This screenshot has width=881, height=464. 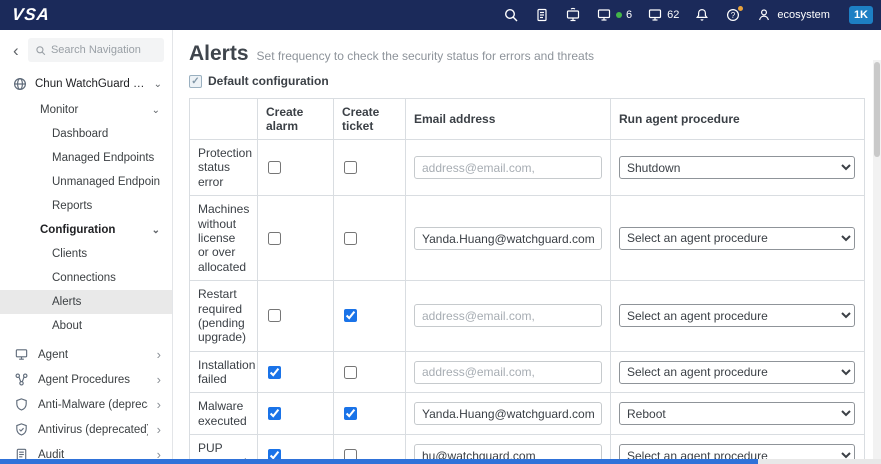 What do you see at coordinates (21, 355) in the screenshot?
I see `agent-monitor-icon` at bounding box center [21, 355].